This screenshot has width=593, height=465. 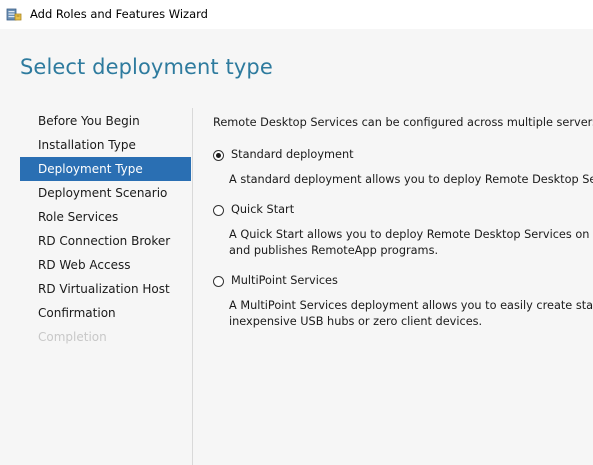 What do you see at coordinates (119, 14) in the screenshot?
I see `window-title: Add Roles and Features Wizard` at bounding box center [119, 14].